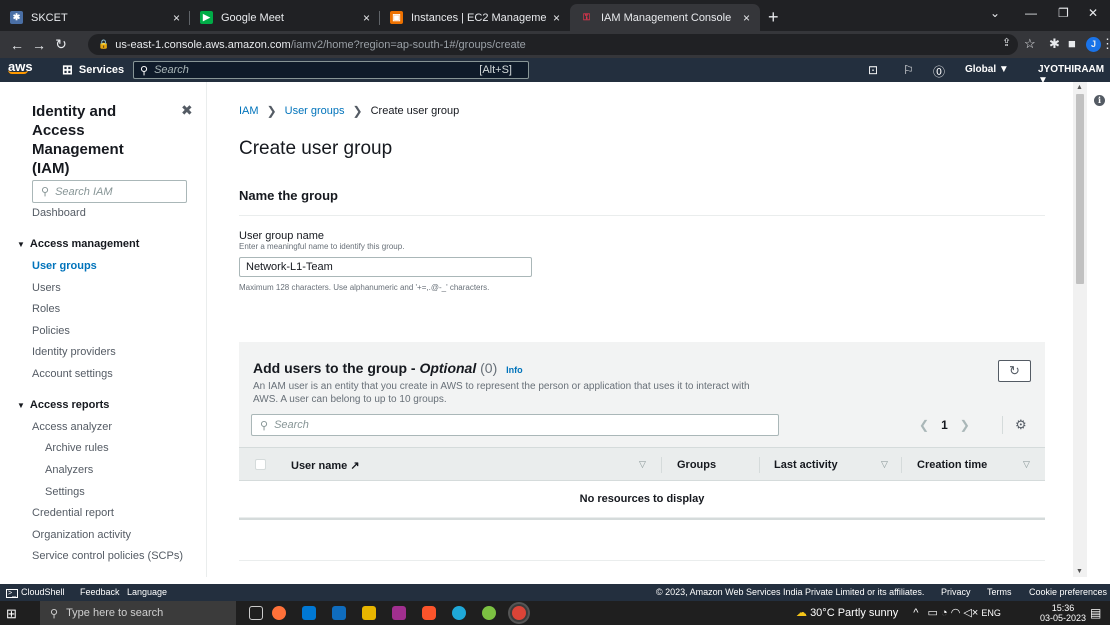 Image resolution: width=1110 pixels, height=625 pixels. I want to click on region-selector: Global ▼, so click(987, 69).